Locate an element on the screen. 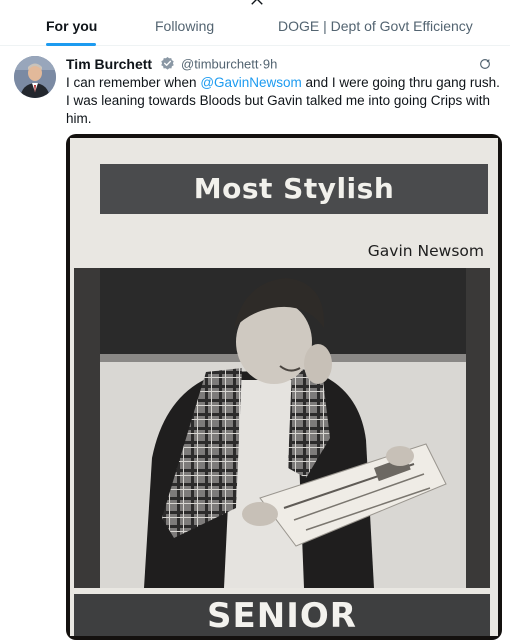 This screenshot has height=640, width=510. grok-icon is located at coordinates (485, 64).